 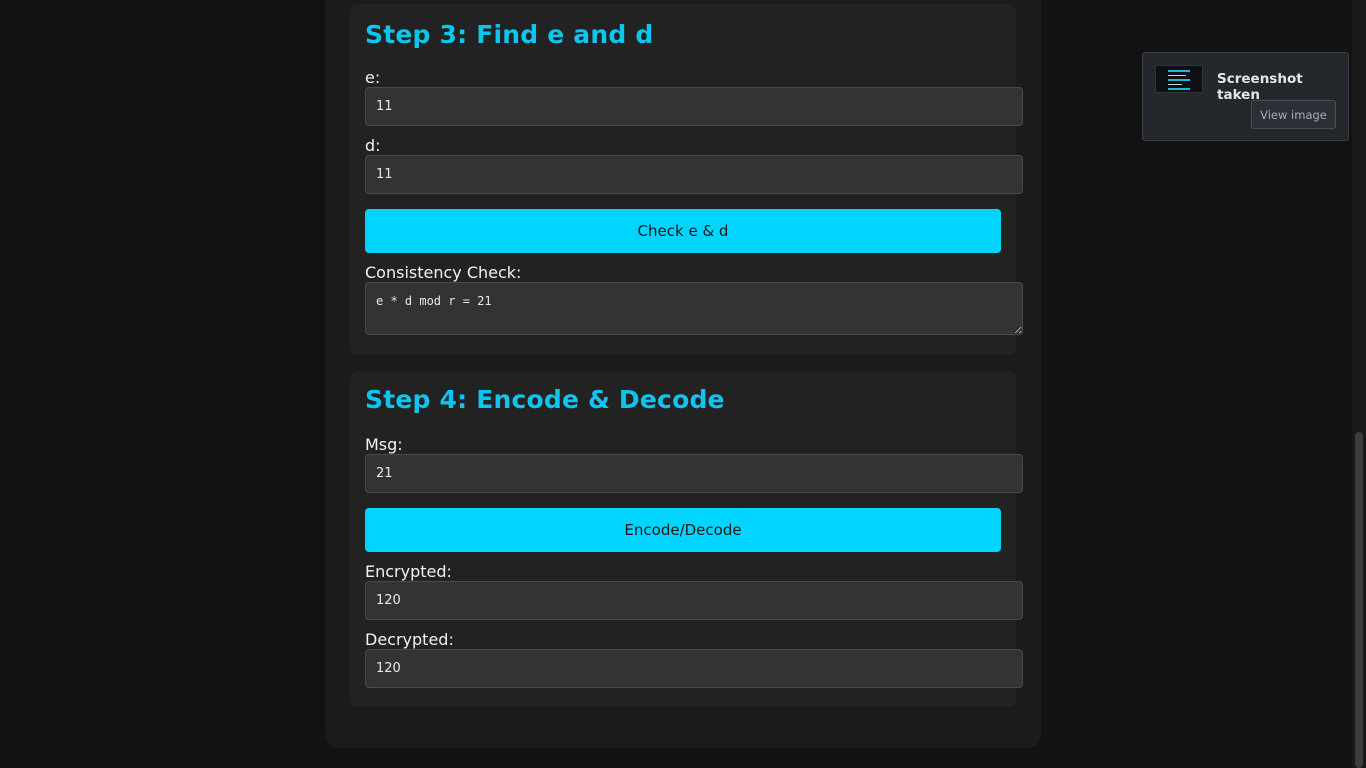 I want to click on encrypted-label: Encrypted:, so click(x=408, y=571).